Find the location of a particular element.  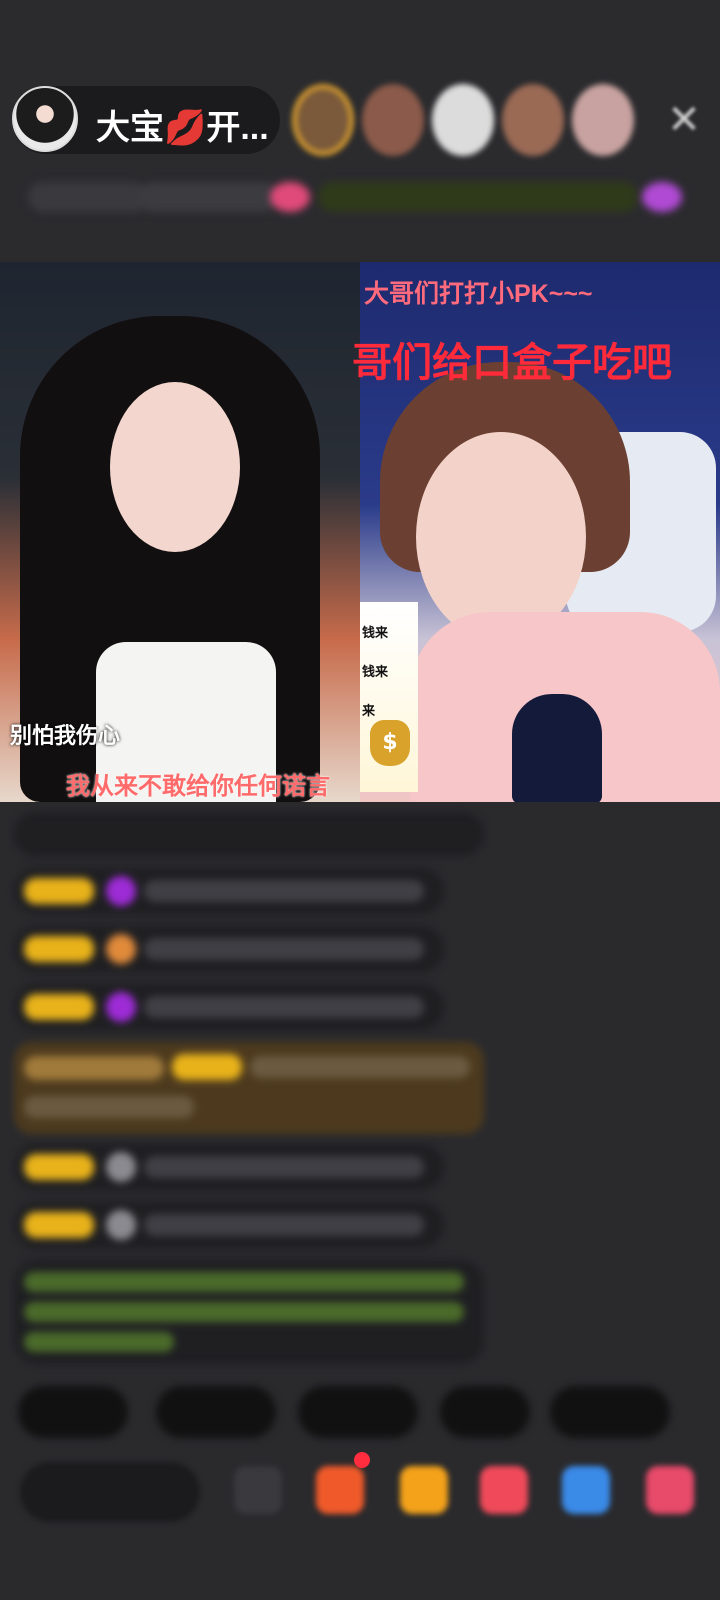

heart-icon is located at coordinates (504, 1490).